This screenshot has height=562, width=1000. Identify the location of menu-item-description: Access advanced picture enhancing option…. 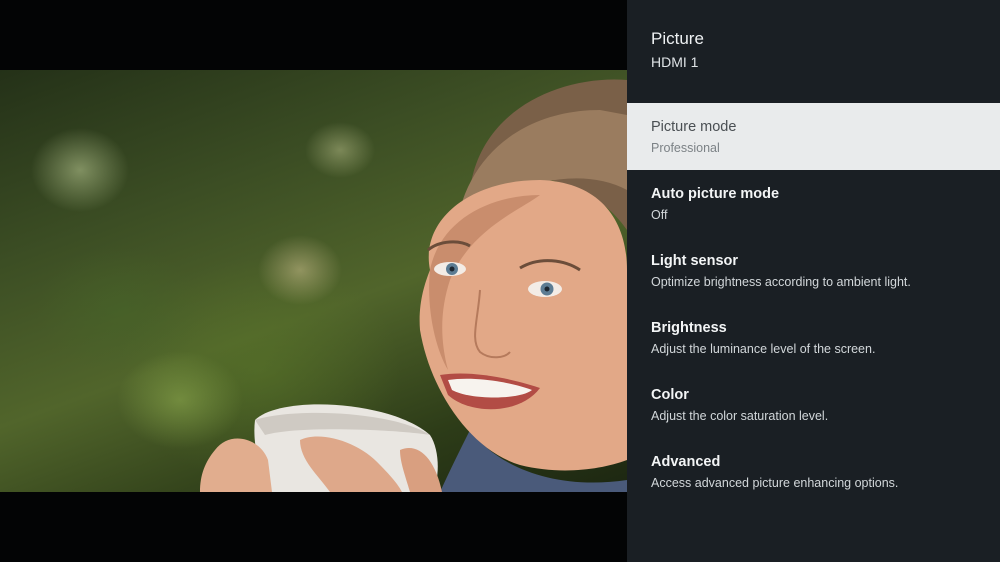
(775, 483).